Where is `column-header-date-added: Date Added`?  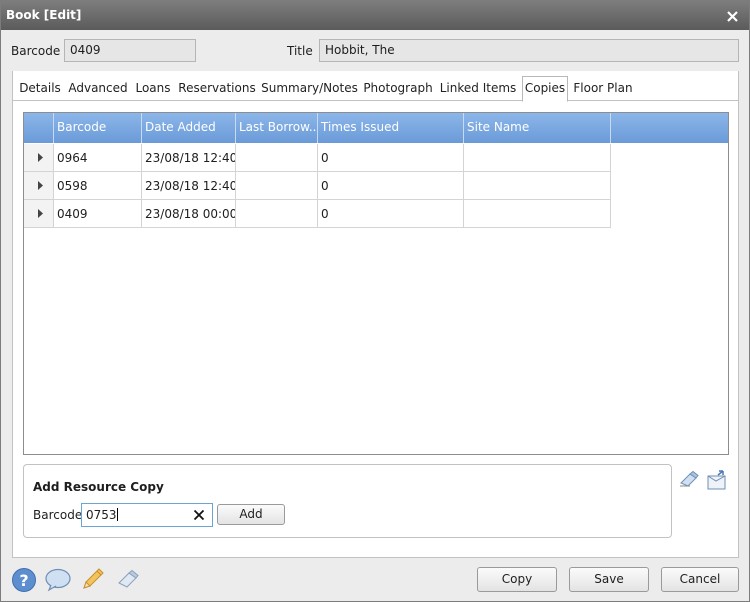
column-header-date-added: Date Added is located at coordinates (189, 128).